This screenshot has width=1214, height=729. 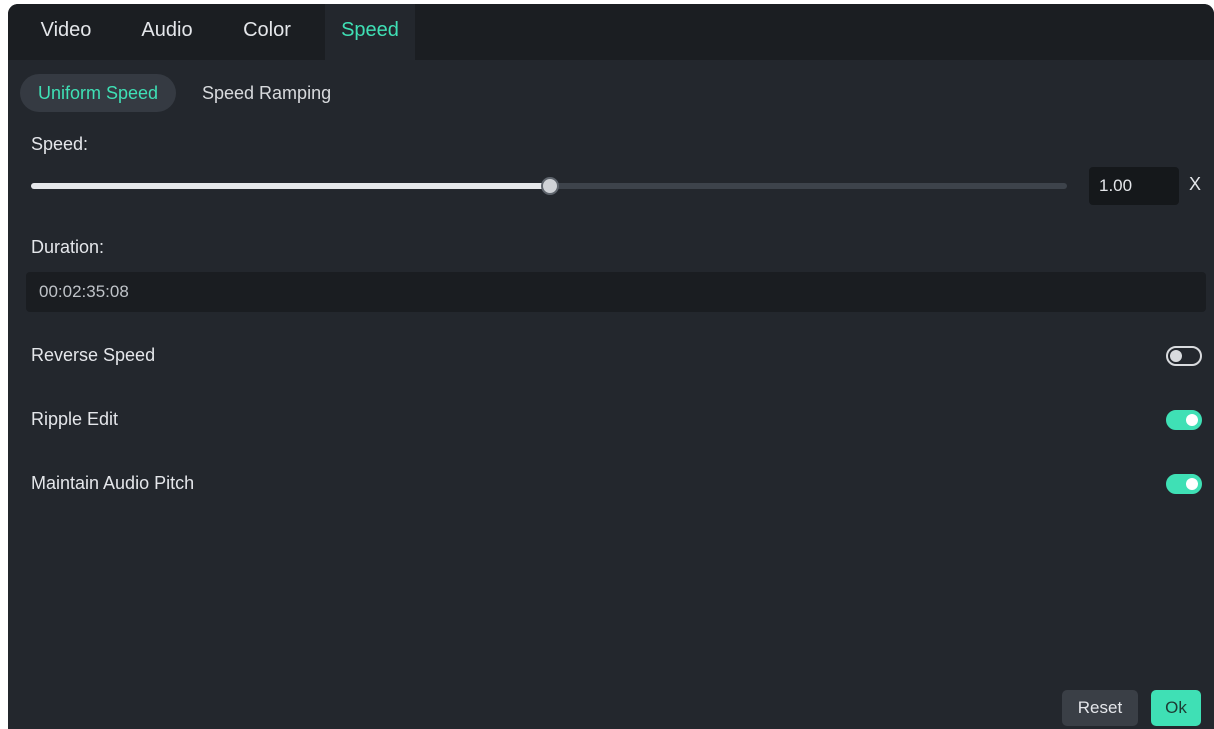 I want to click on subtab-speed-ramping: Speed Ramping, so click(x=266, y=93).